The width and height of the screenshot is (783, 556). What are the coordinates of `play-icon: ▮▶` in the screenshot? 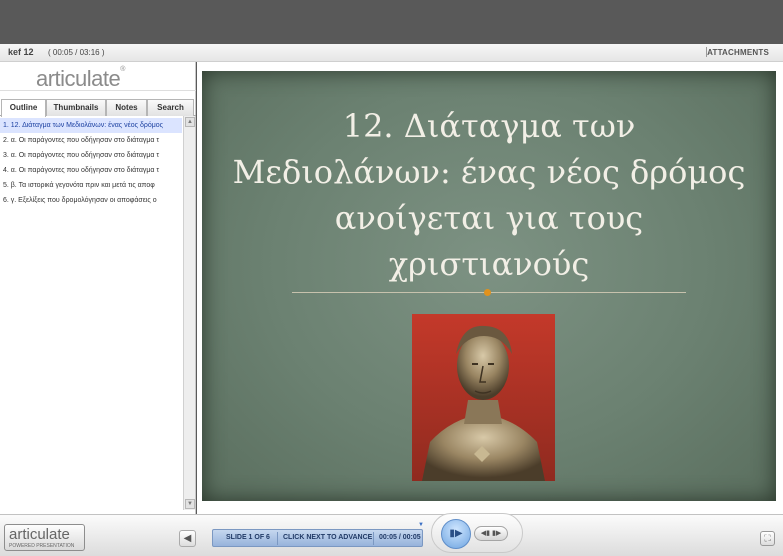 It's located at (456, 534).